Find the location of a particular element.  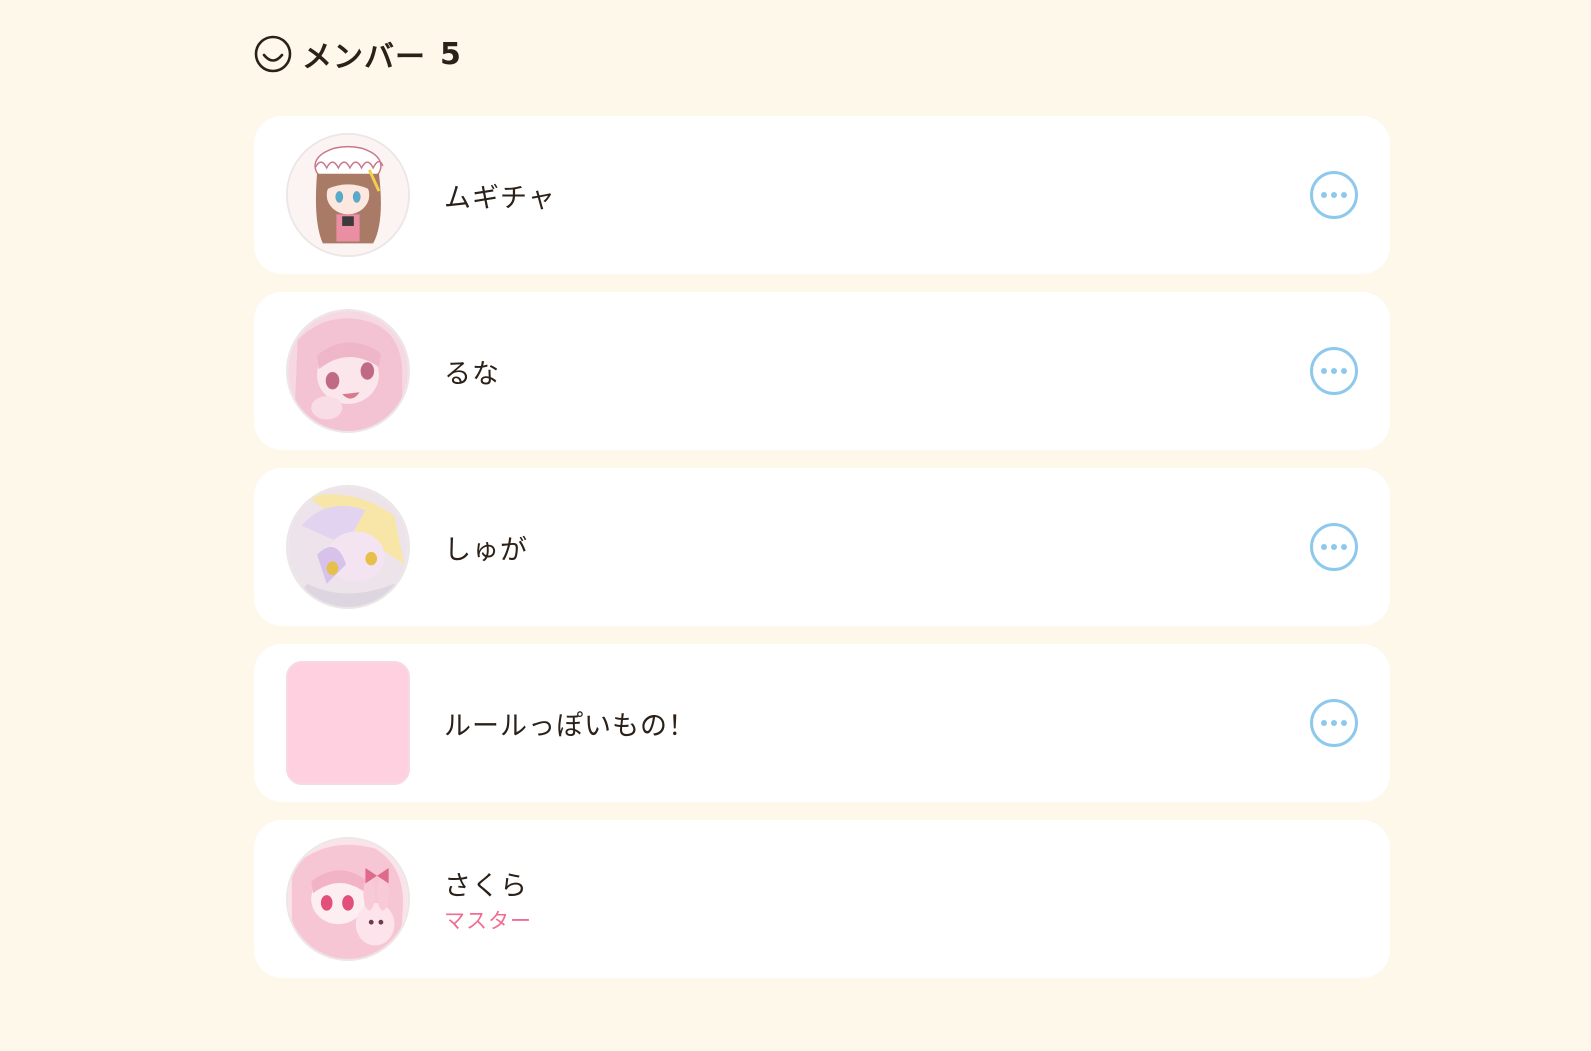

anime-girl-brown-hair-avatar is located at coordinates (348, 195).